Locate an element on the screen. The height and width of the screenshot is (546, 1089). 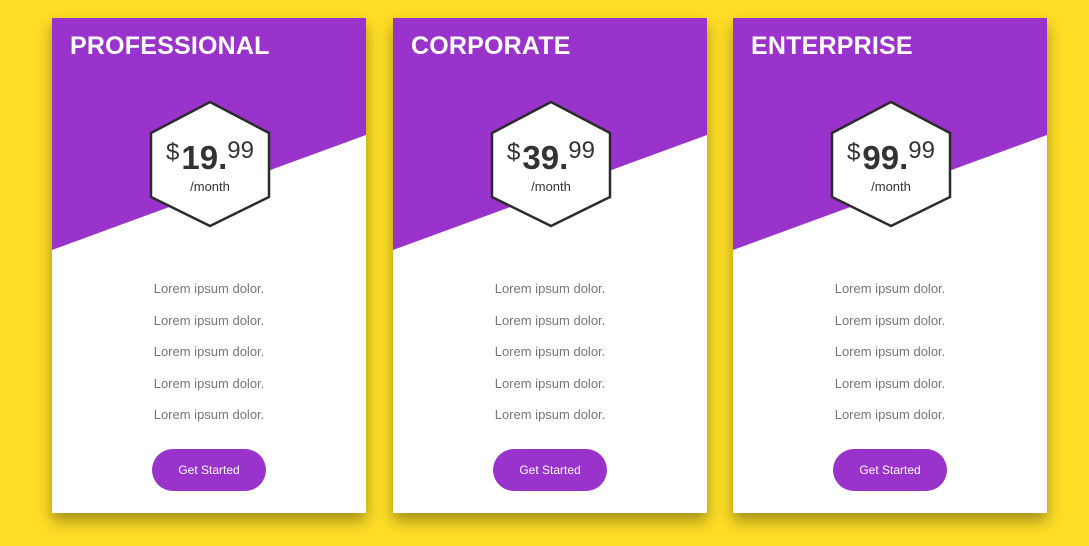
price-amount: 19. is located at coordinates (204, 157).